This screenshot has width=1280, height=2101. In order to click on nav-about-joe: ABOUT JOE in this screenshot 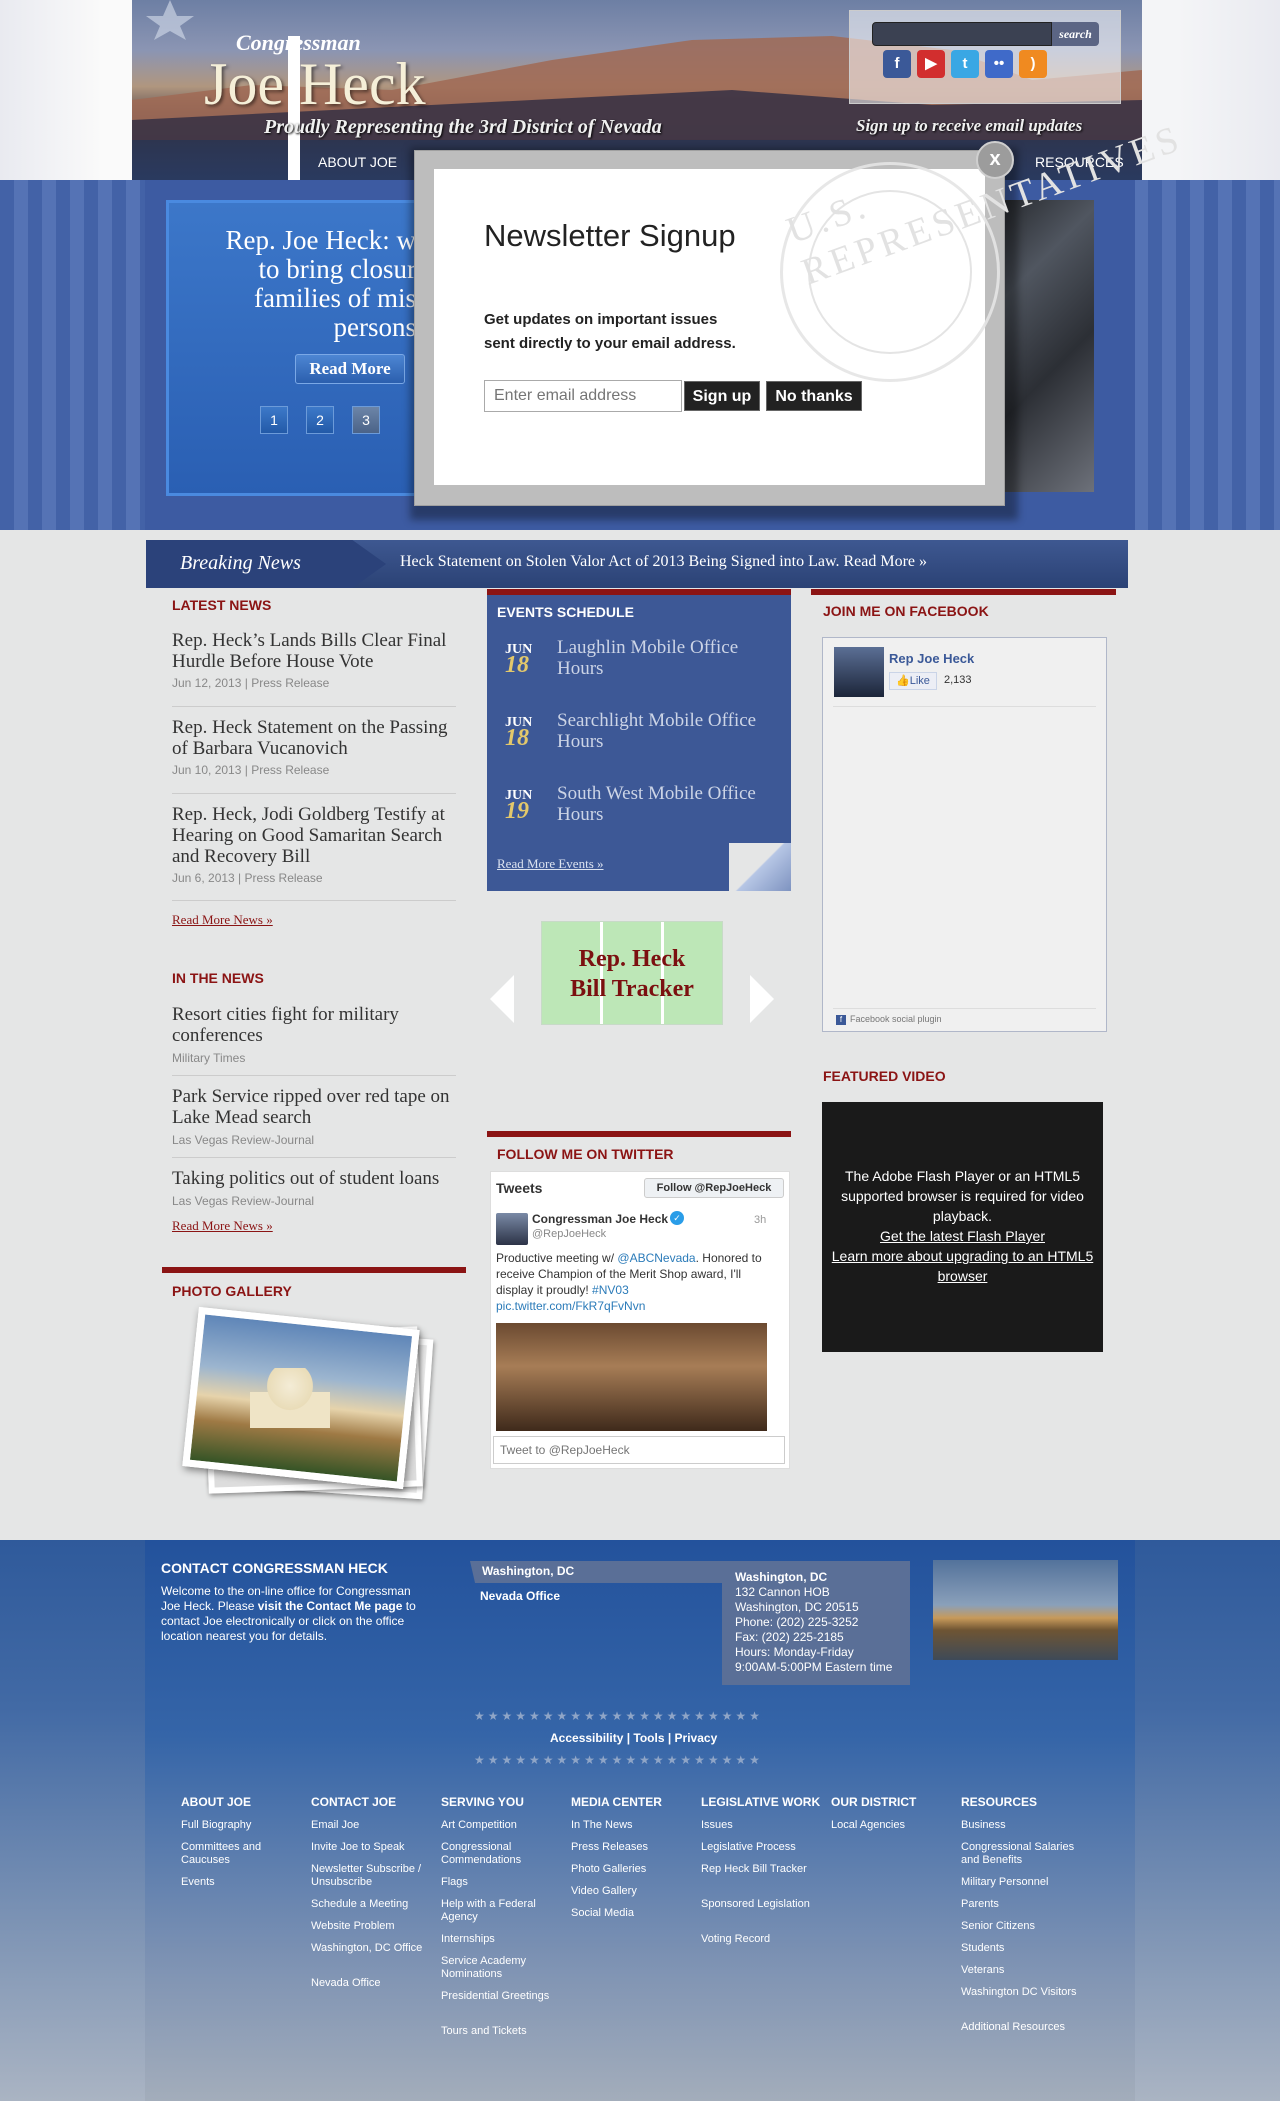, I will do `click(357, 162)`.